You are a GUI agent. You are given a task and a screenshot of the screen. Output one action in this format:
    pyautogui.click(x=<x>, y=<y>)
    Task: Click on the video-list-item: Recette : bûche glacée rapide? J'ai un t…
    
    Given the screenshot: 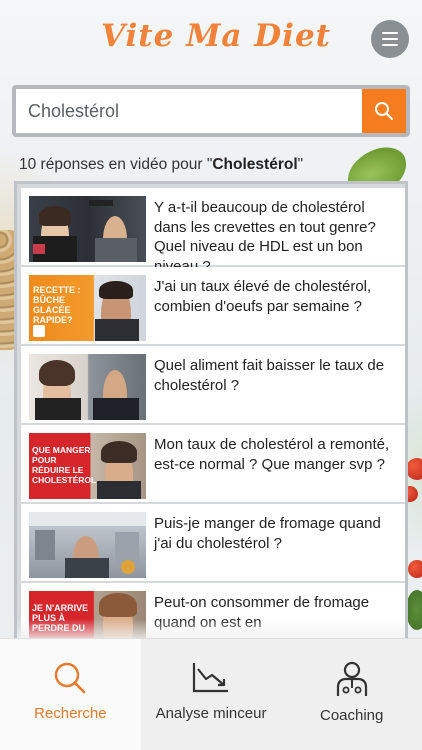 What is the action you would take?
    pyautogui.click(x=213, y=305)
    